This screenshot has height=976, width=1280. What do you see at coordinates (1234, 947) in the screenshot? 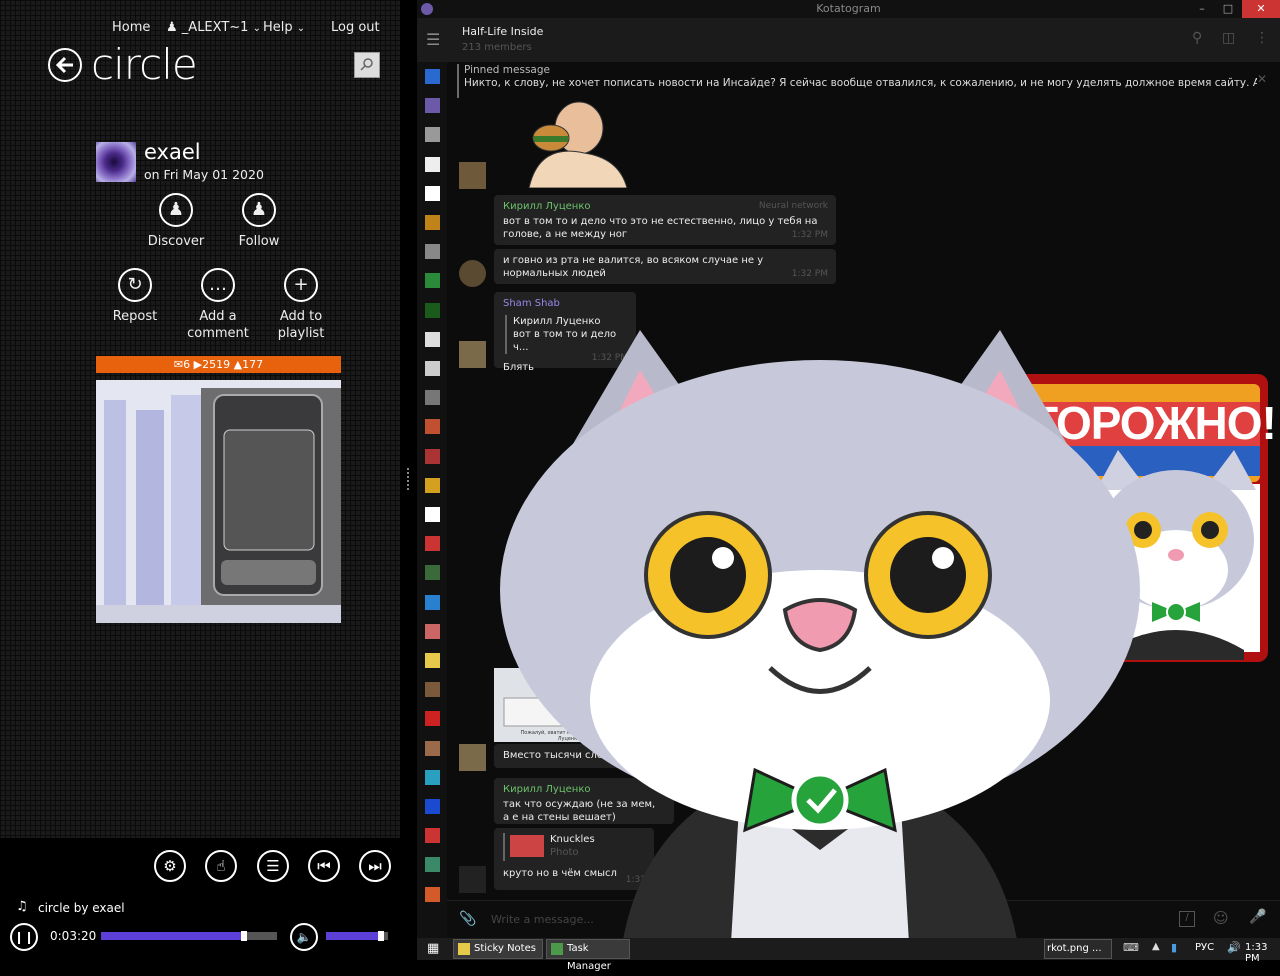
I see `volume-tray-icon: 🔊` at bounding box center [1234, 947].